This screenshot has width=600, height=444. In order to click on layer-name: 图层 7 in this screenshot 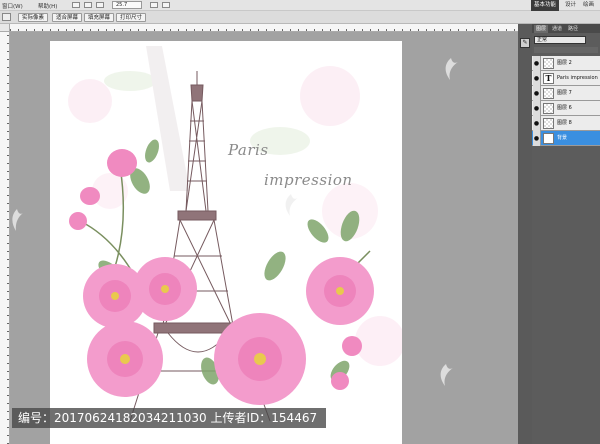, I will do `click(578, 93)`.